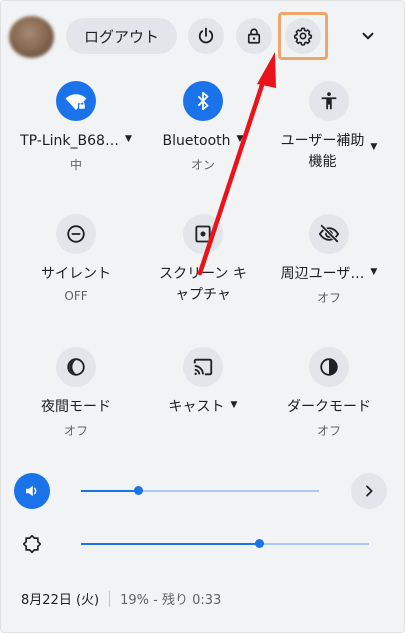  What do you see at coordinates (329, 260) in the screenshot?
I see `tile-nearby-share: 周辺ユーザ… ▼ オフ` at bounding box center [329, 260].